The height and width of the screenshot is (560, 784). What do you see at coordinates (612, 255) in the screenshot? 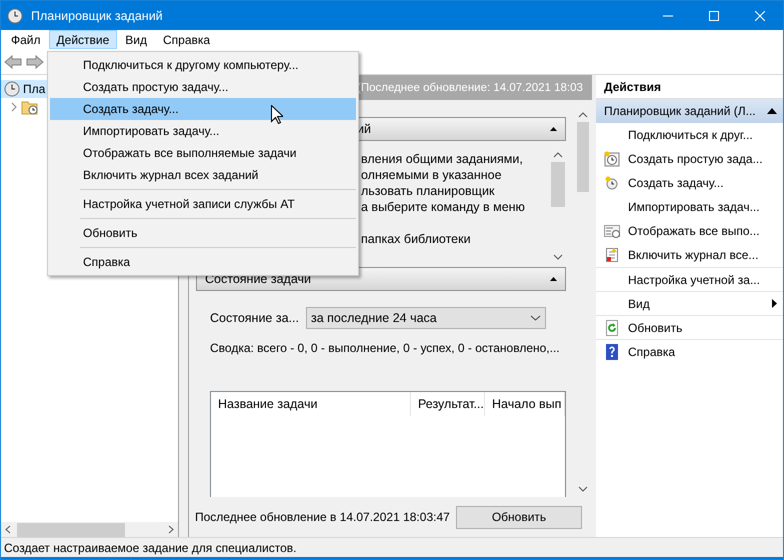
I see `log-icon` at bounding box center [612, 255].